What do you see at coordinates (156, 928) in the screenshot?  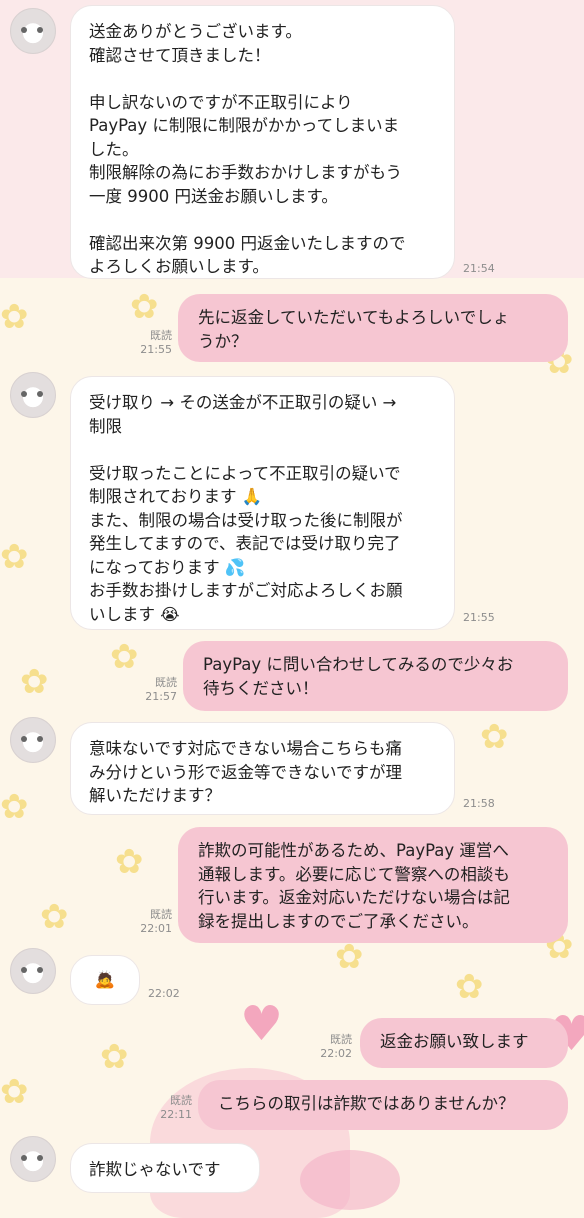 I see `message-time: 22:01` at bounding box center [156, 928].